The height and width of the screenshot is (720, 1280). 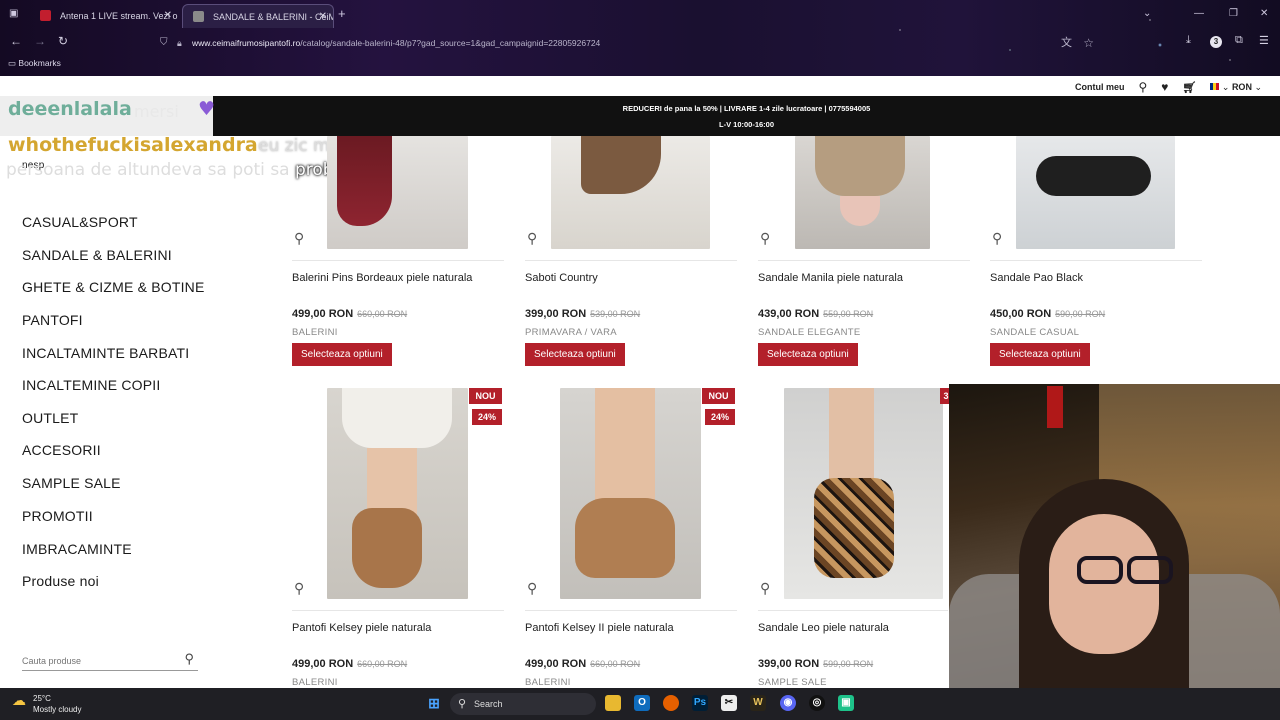 What do you see at coordinates (823, 628) in the screenshot?
I see `product-name: Sandale Leo piele naturala` at bounding box center [823, 628].